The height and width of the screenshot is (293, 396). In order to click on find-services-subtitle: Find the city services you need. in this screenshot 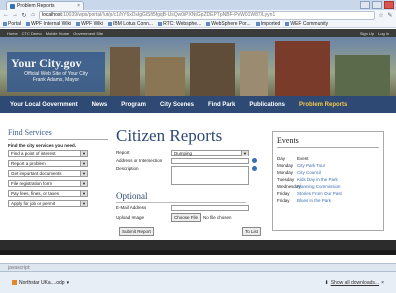, I will do `click(42, 145)`.